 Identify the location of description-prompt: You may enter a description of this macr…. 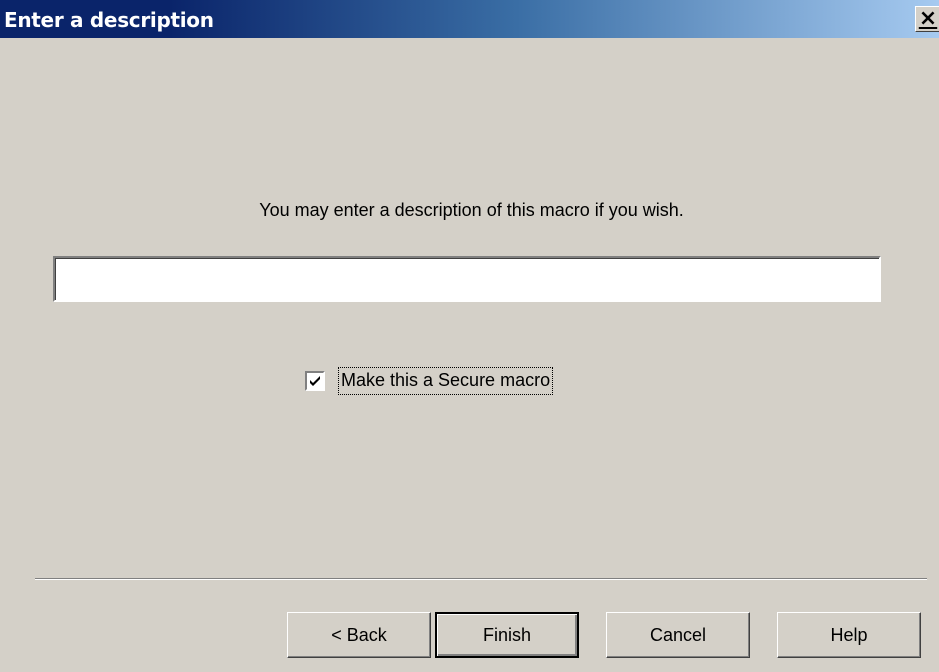
(471, 210).